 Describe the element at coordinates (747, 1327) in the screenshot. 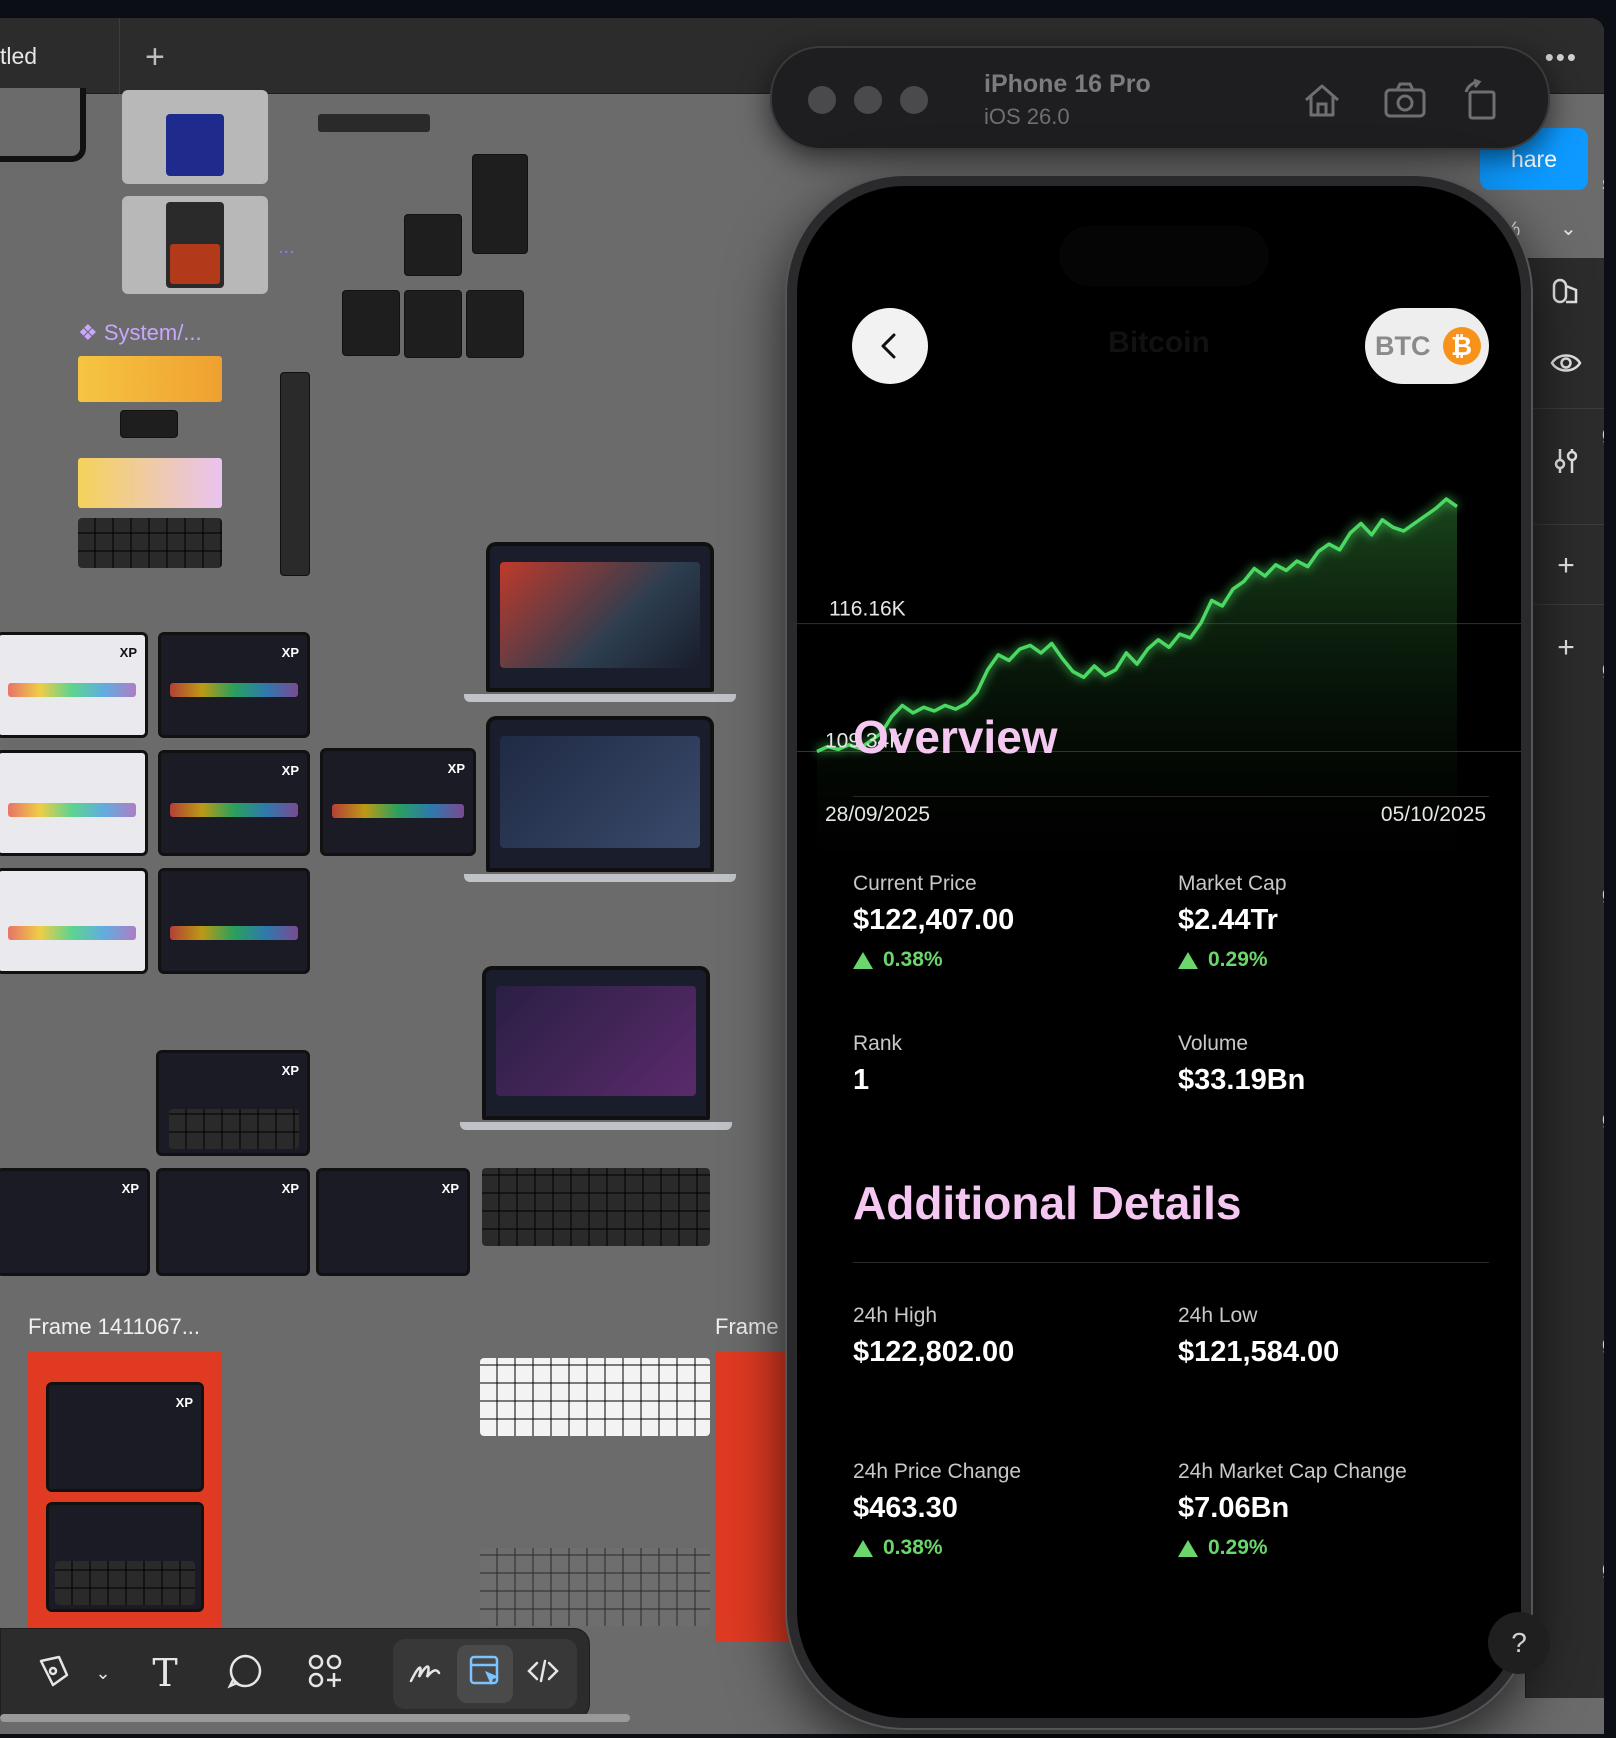

I see `frame-label: Frame` at that location.